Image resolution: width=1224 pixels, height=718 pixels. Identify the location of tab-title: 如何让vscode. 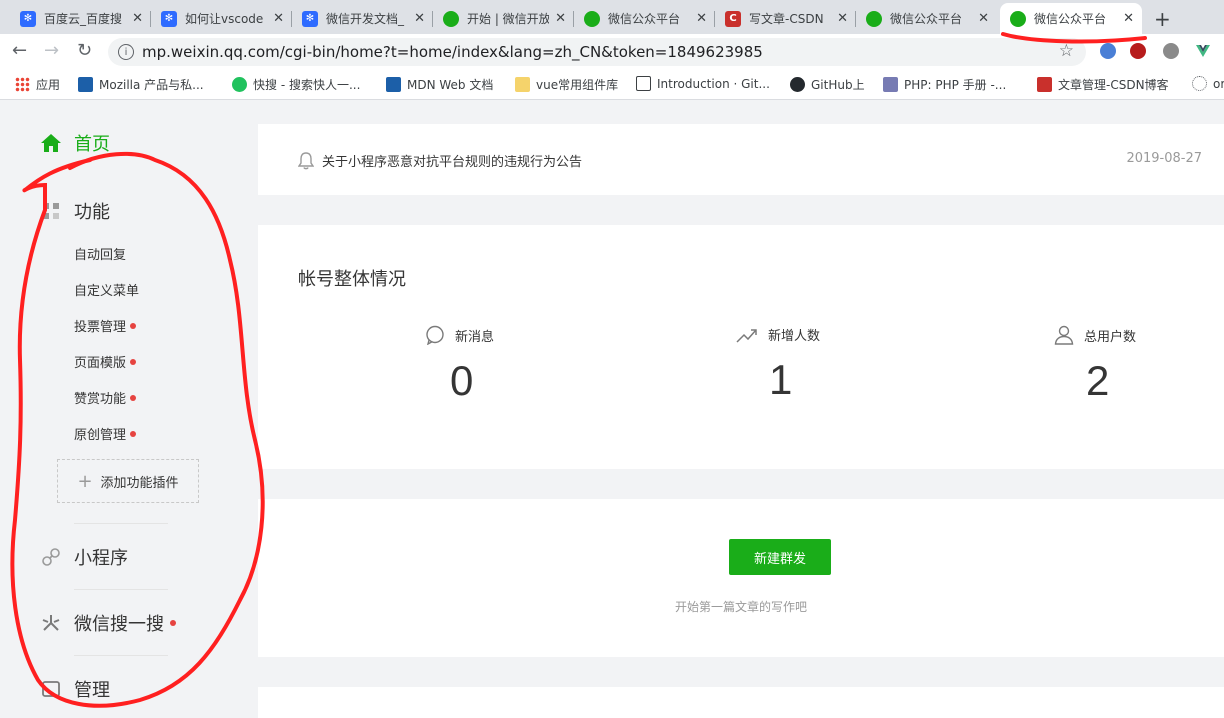
(224, 19).